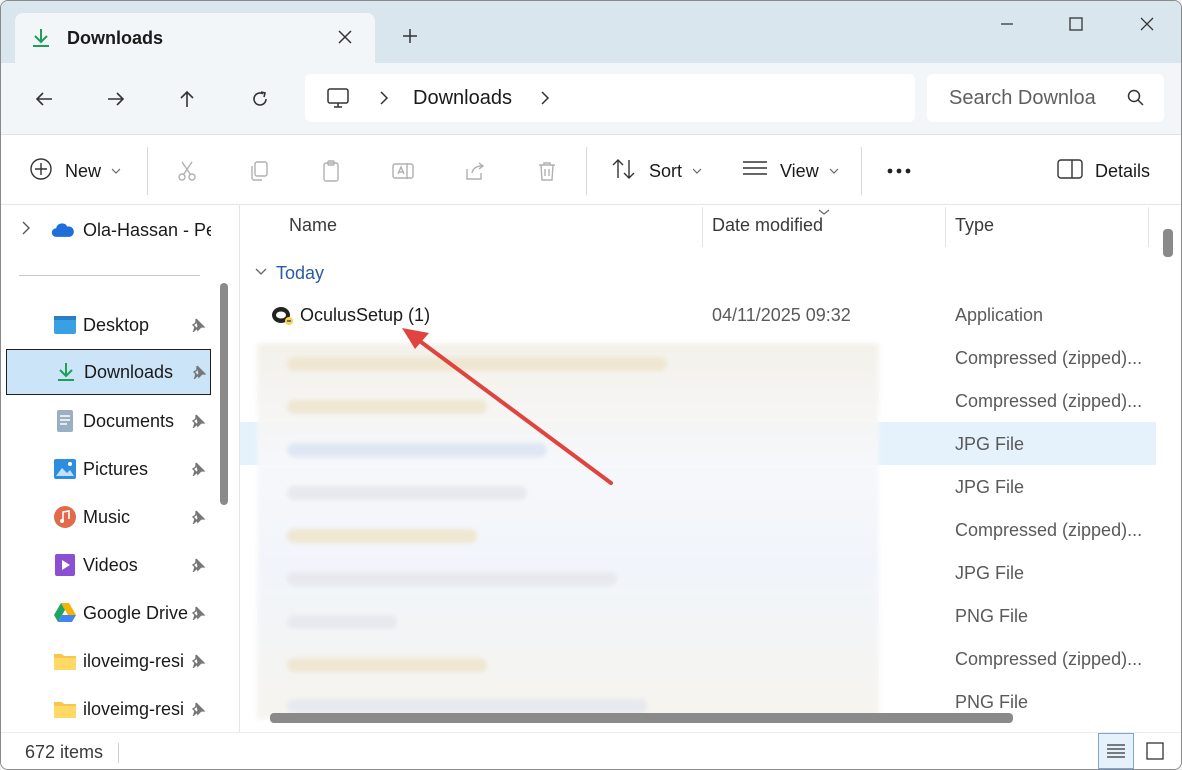 Image resolution: width=1182 pixels, height=770 pixels. Describe the element at coordinates (999, 315) in the screenshot. I see `file-type: Application` at that location.